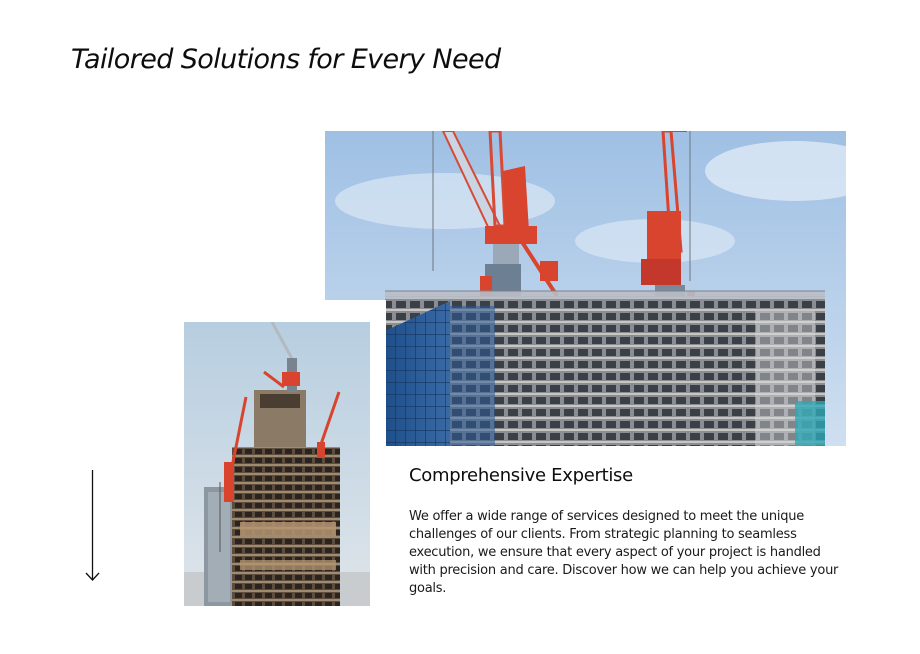  What do you see at coordinates (286, 59) in the screenshot?
I see `page-title: Tailored Solutions for Every Need` at bounding box center [286, 59].